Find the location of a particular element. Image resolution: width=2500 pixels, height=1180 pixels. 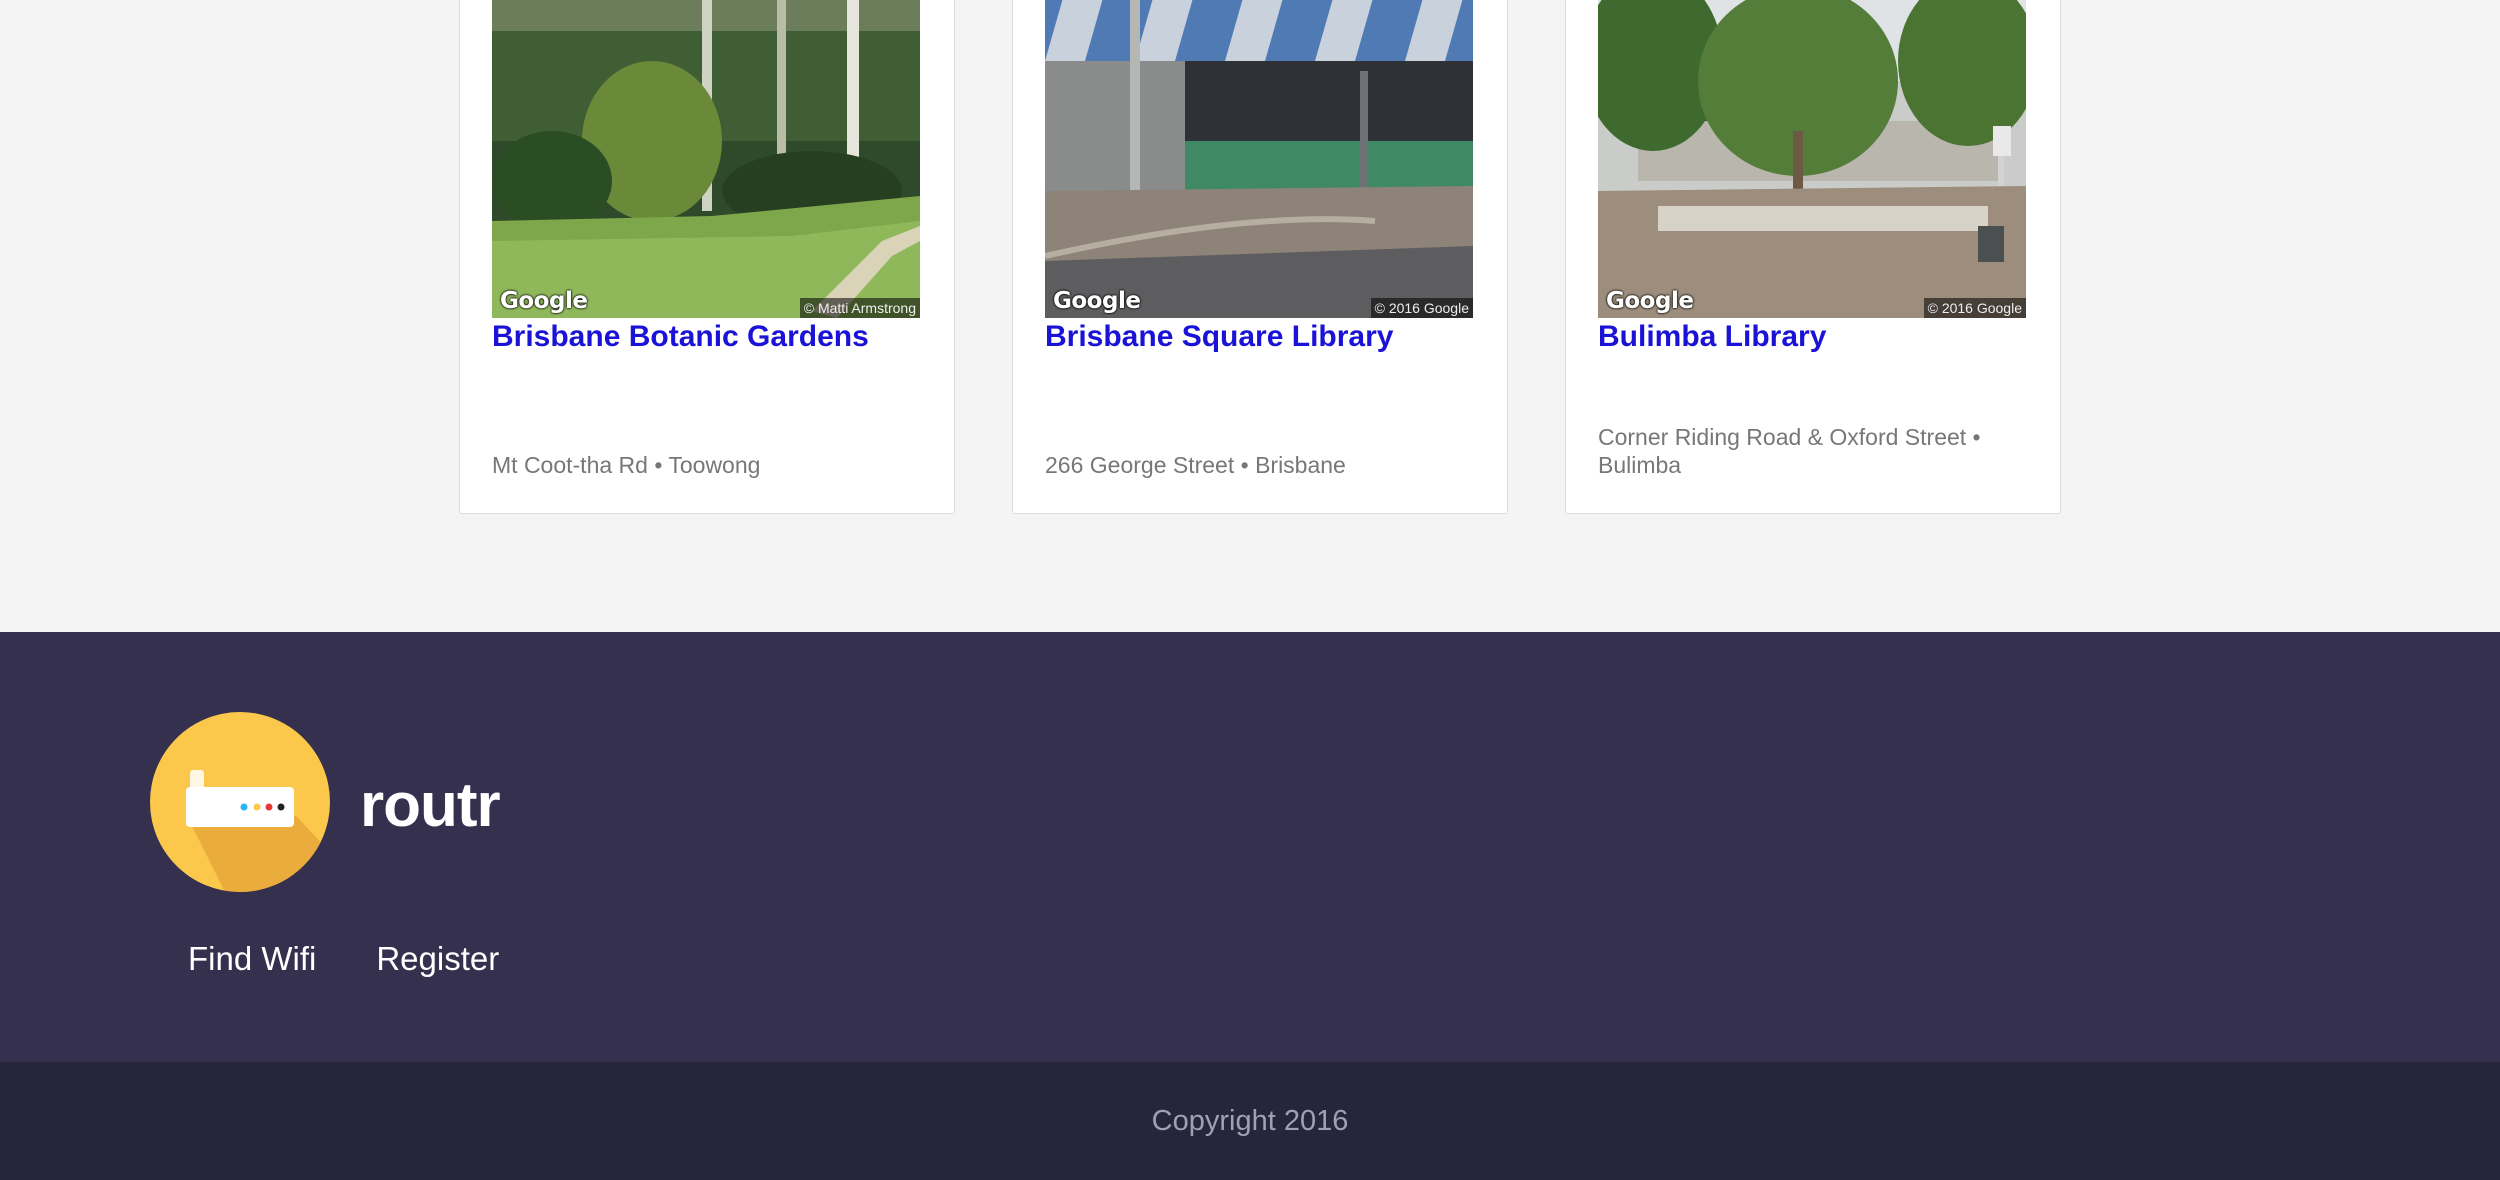

location-address: 266 George Street • Brisbane is located at coordinates (1195, 465).